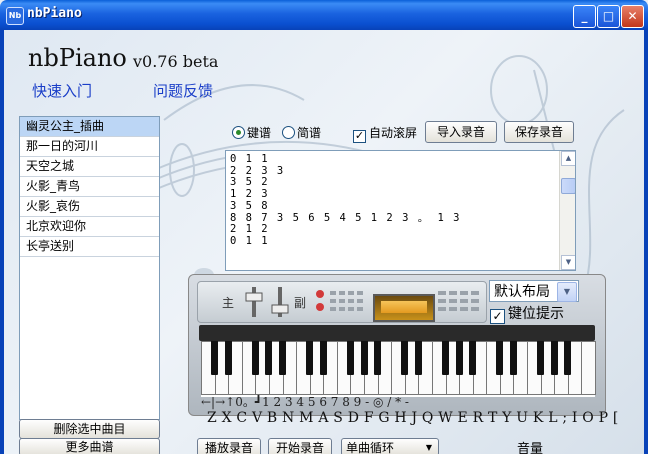 The width and height of the screenshot is (648, 454). Describe the element at coordinates (89, 227) in the screenshot. I see `song-item: 北京欢迎你` at that location.